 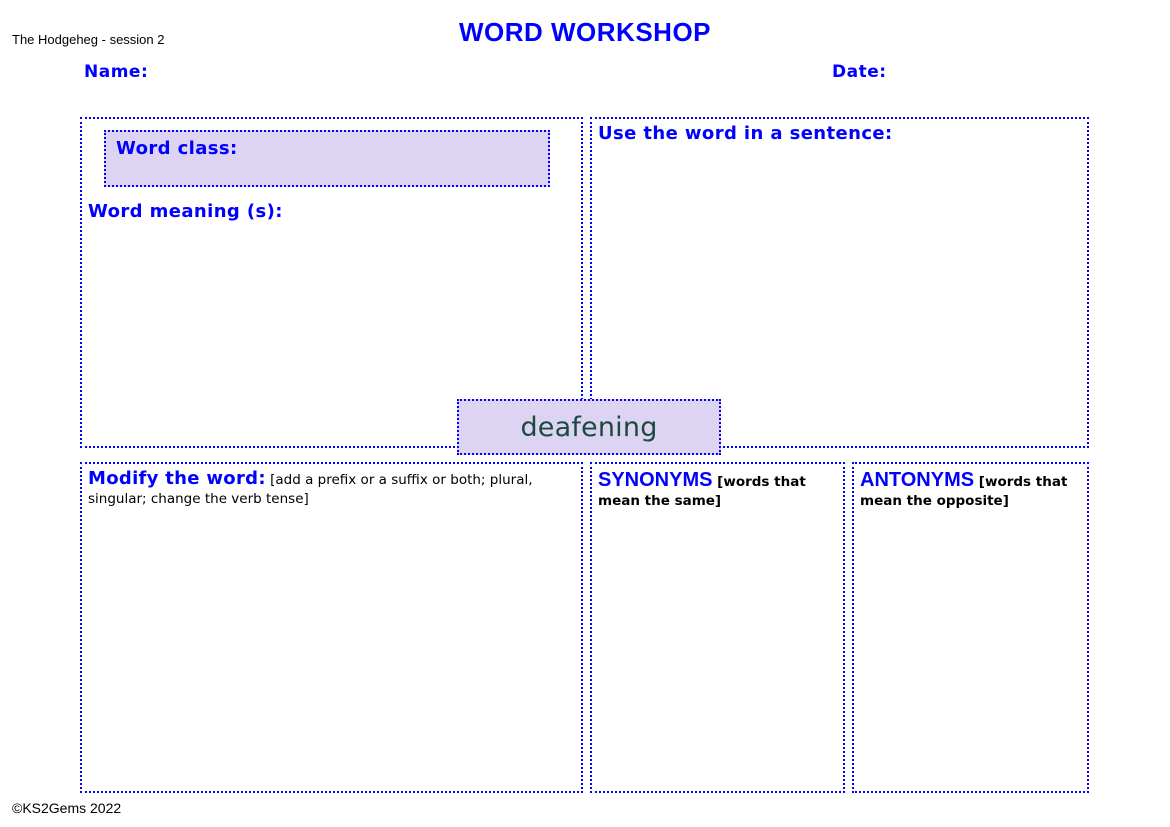 I want to click on name-field-label: Name:, so click(x=116, y=72).